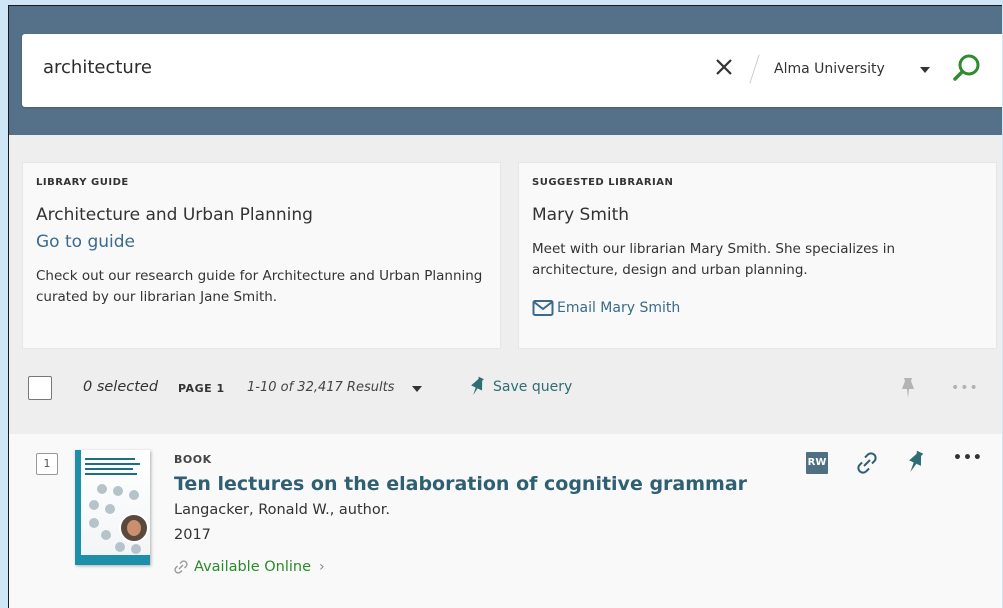 The width and height of the screenshot is (1003, 608). Describe the element at coordinates (121, 387) in the screenshot. I see `selected-count: 0 selected` at that location.